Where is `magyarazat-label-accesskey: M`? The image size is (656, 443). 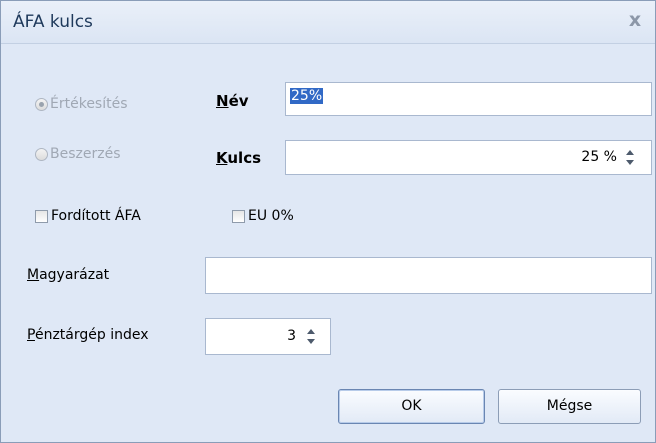
magyarazat-label-accesskey: M is located at coordinates (33, 275).